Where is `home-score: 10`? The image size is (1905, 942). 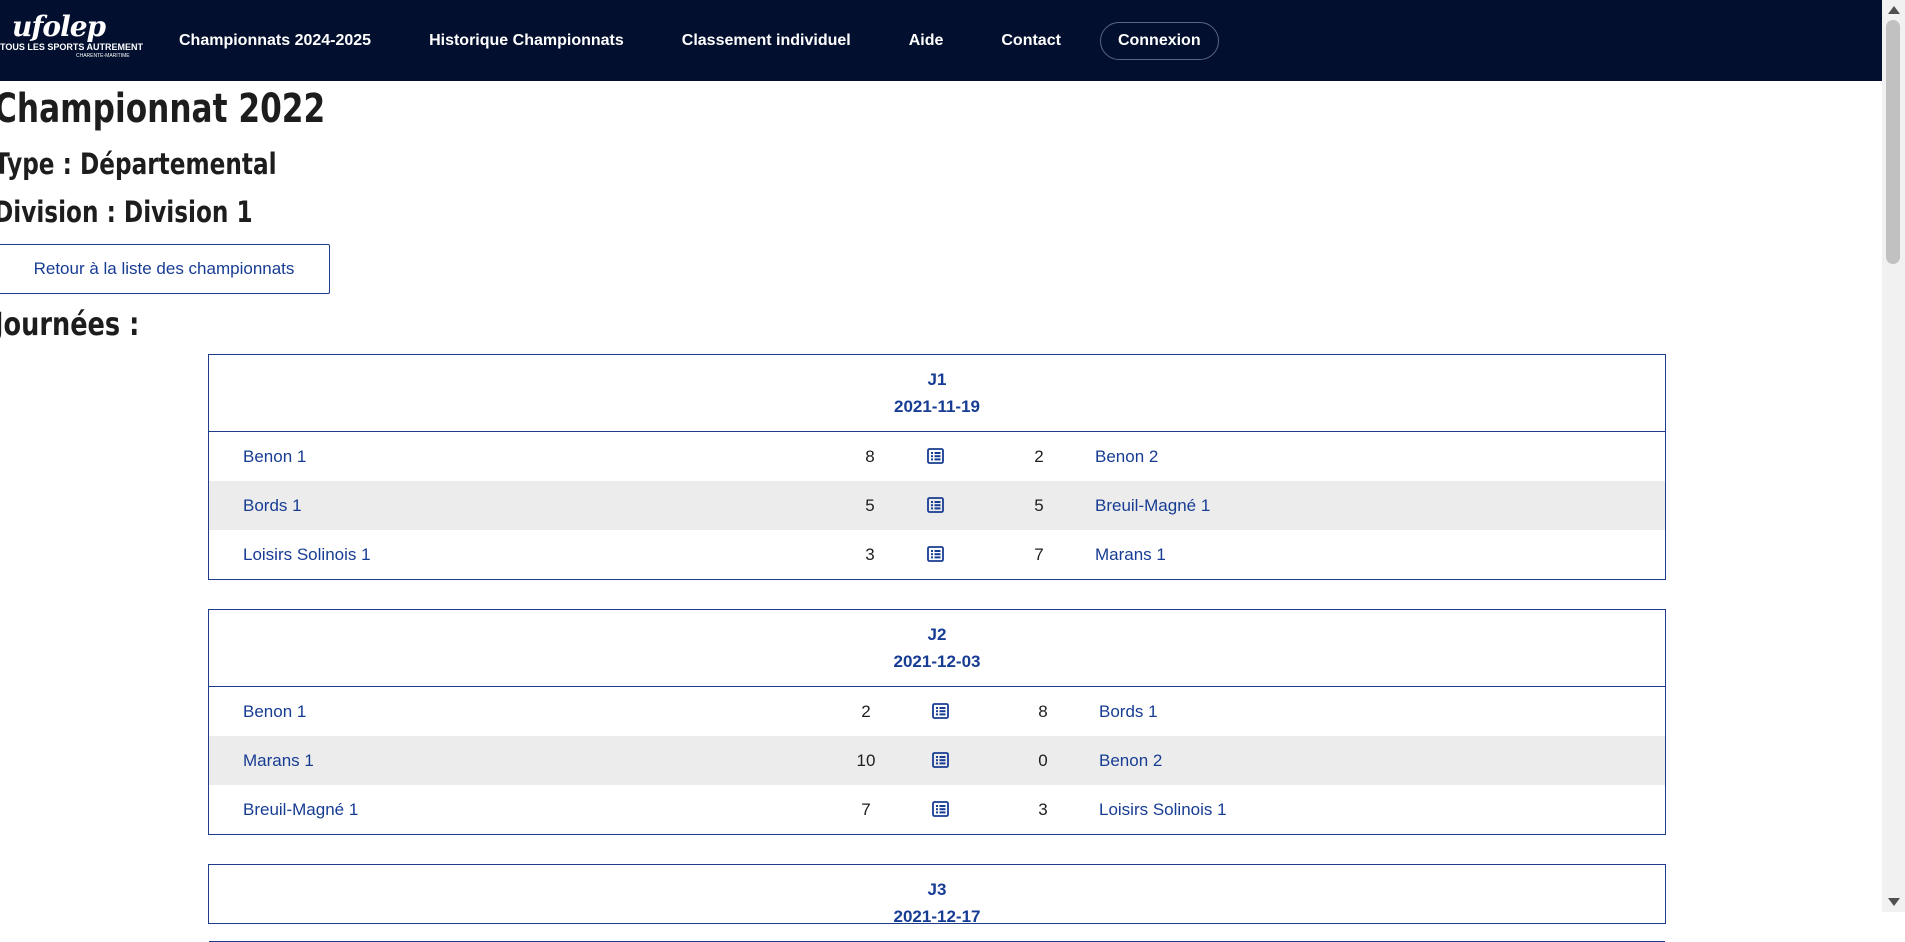
home-score: 10 is located at coordinates (866, 760).